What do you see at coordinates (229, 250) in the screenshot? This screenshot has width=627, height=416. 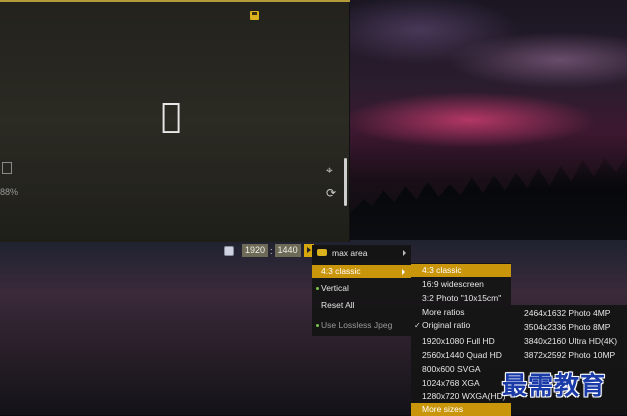 I see `lock-ratio-checkbox` at bounding box center [229, 250].